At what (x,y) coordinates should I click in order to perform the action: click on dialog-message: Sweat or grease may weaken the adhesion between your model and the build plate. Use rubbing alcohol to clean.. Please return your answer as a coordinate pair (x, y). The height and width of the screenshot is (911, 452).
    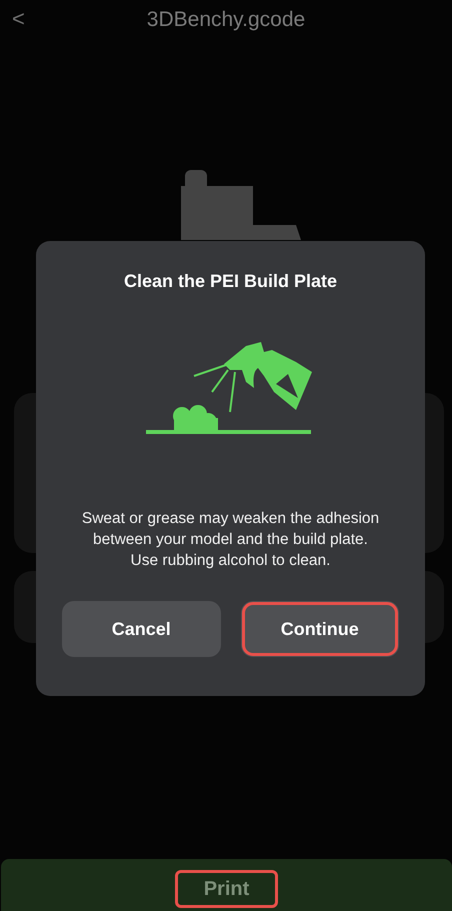
    Looking at the image, I should click on (230, 540).